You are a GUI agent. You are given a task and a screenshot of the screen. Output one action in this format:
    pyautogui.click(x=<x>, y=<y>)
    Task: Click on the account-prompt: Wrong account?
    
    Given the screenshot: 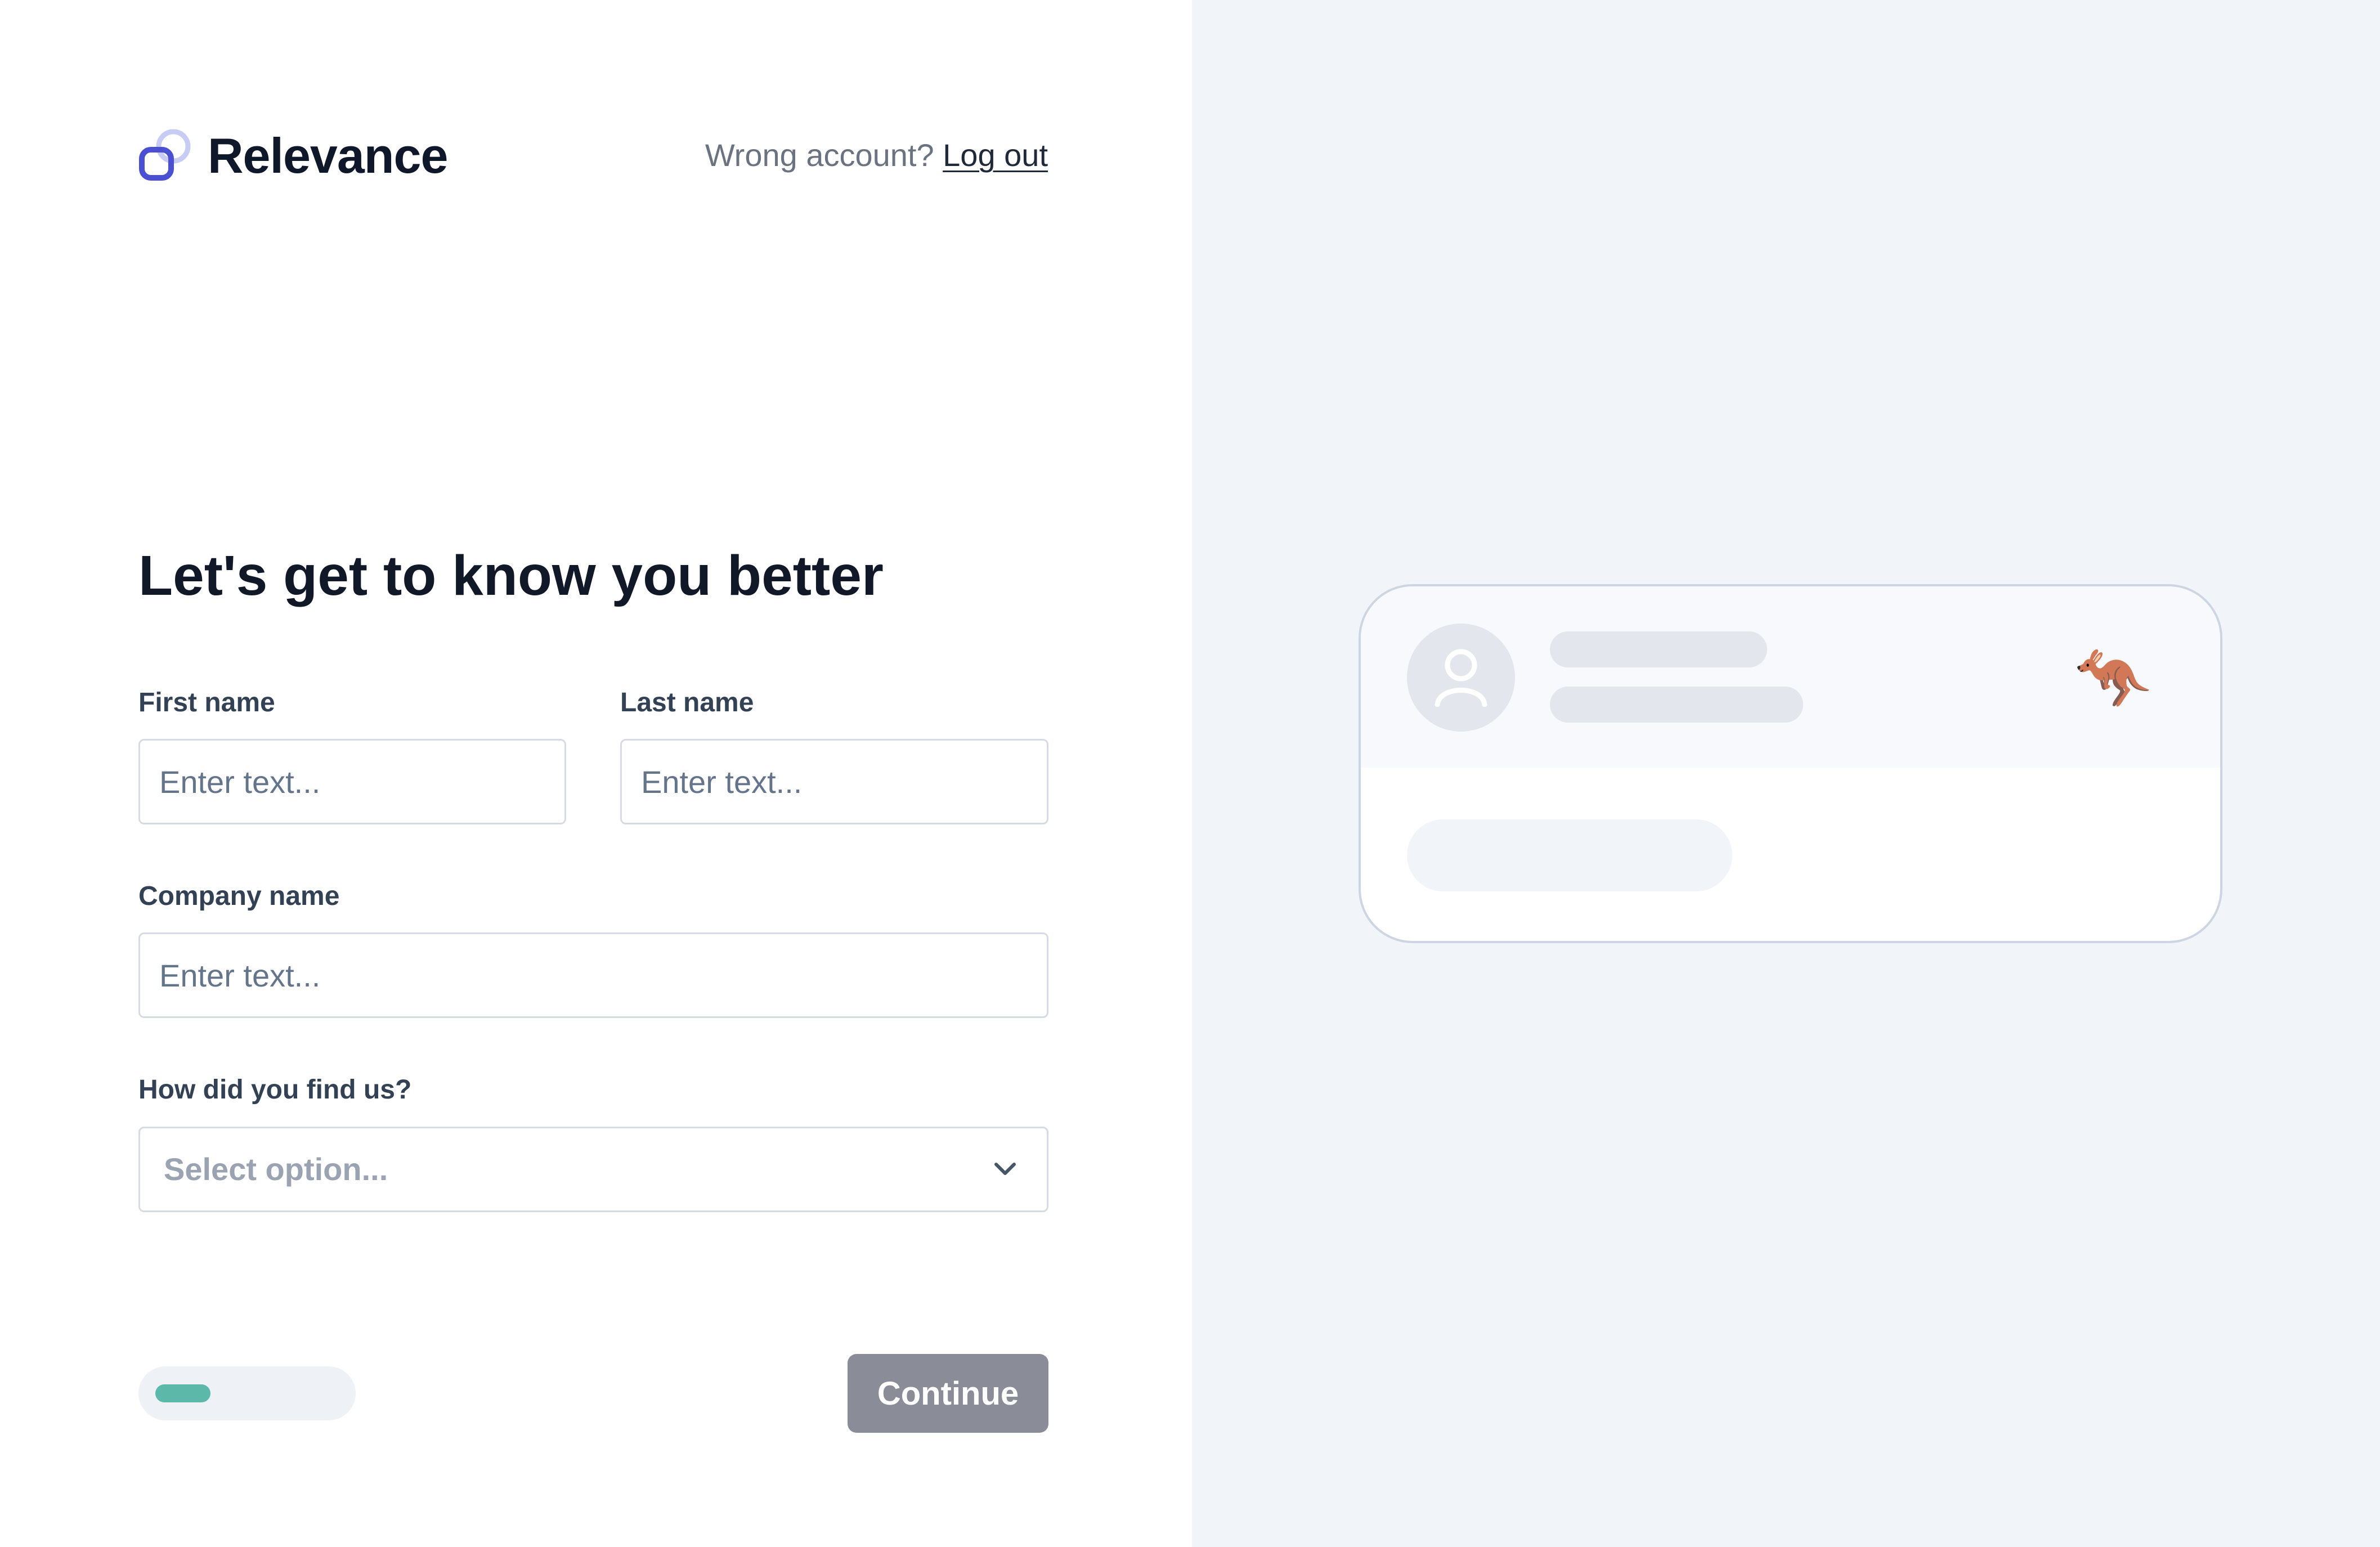 What is the action you would take?
    pyautogui.click(x=819, y=155)
    